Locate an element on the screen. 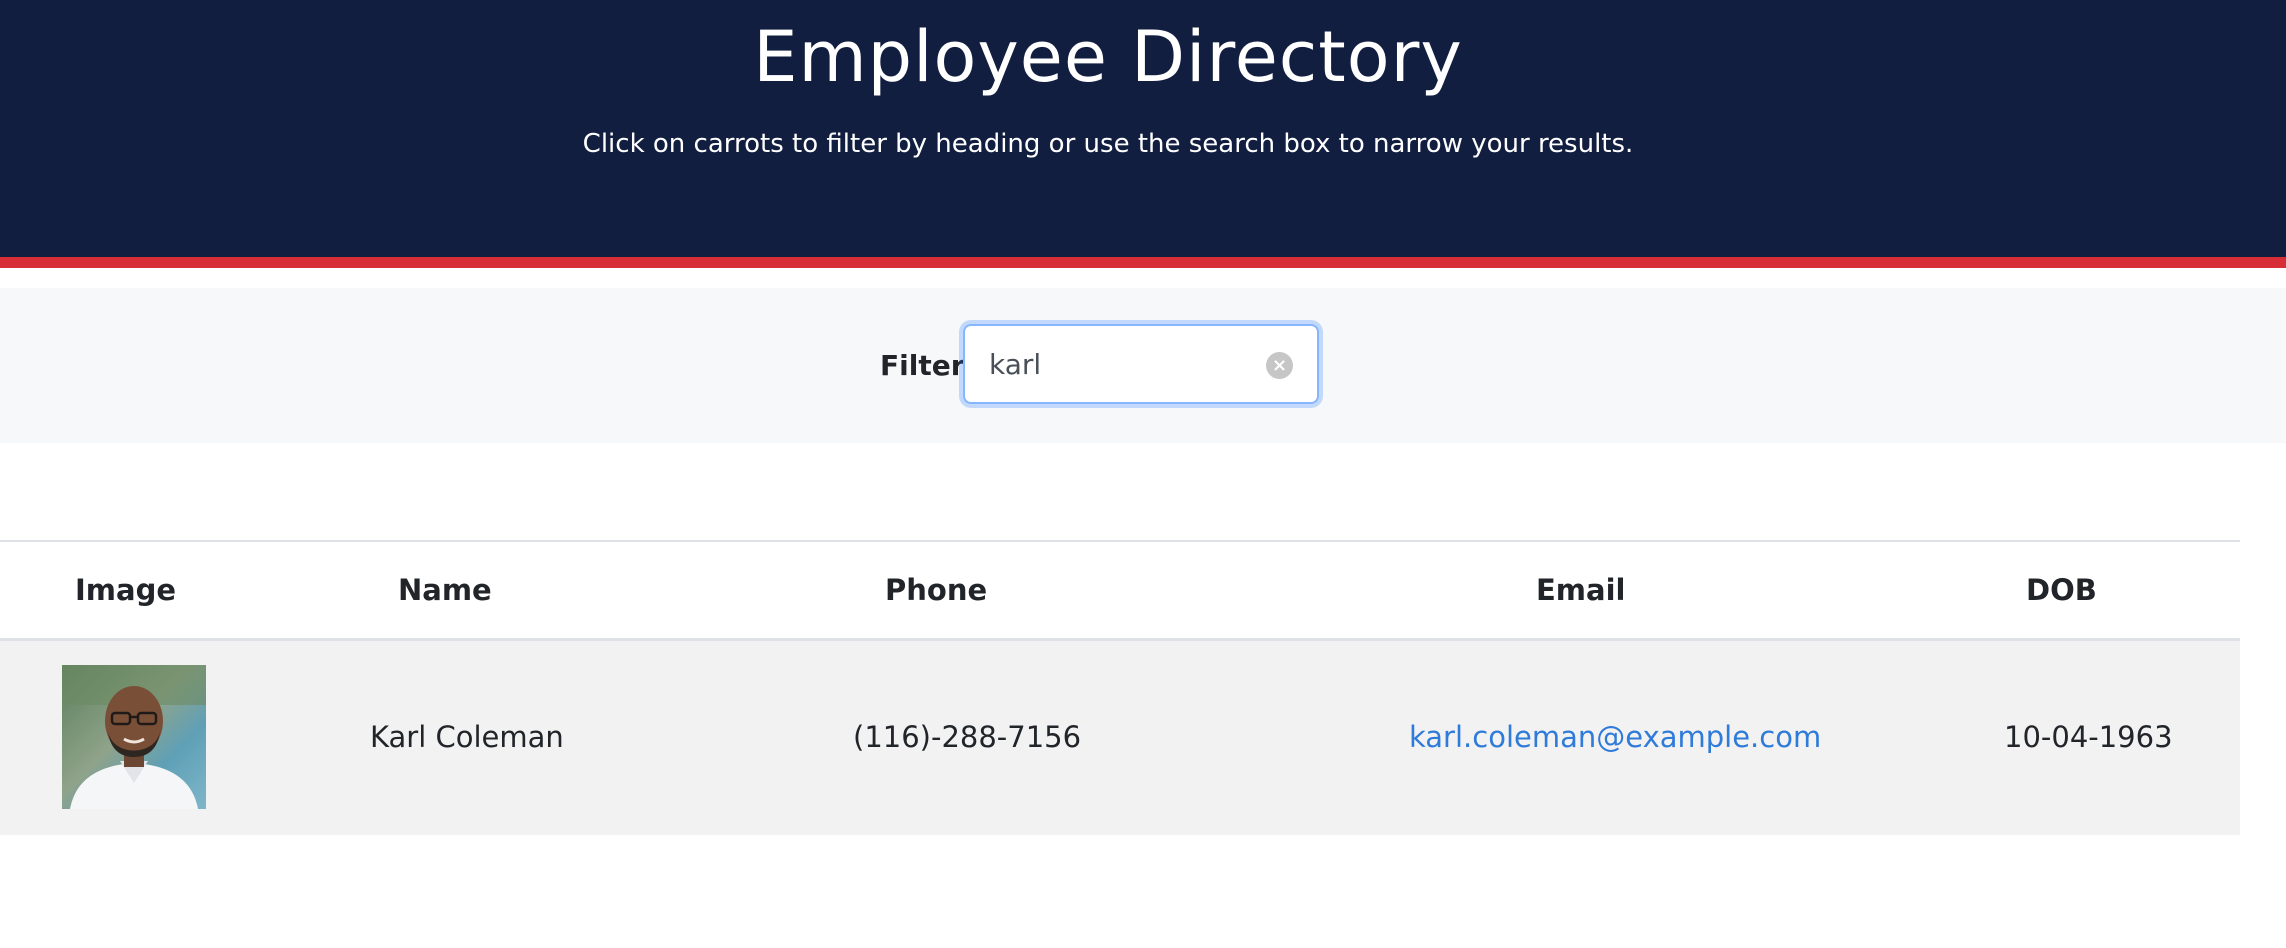  column-header-name: Name is located at coordinates (445, 590).